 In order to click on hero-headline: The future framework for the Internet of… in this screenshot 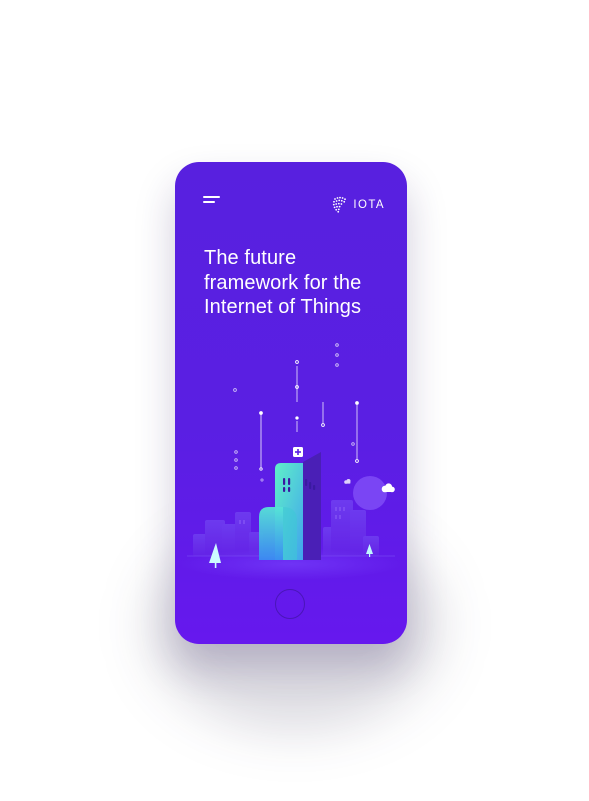, I will do `click(283, 282)`.